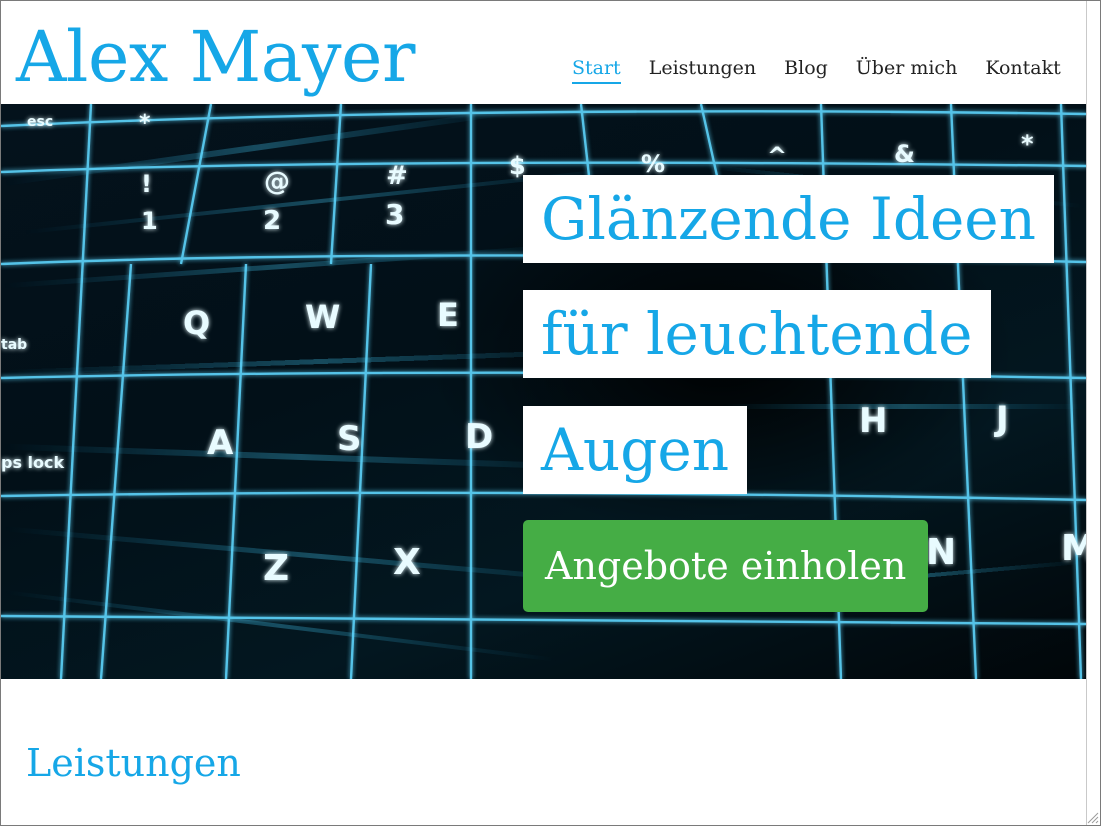 This screenshot has height=826, width=1101. What do you see at coordinates (145, 123) in the screenshot?
I see `key-asterisk-1: *` at bounding box center [145, 123].